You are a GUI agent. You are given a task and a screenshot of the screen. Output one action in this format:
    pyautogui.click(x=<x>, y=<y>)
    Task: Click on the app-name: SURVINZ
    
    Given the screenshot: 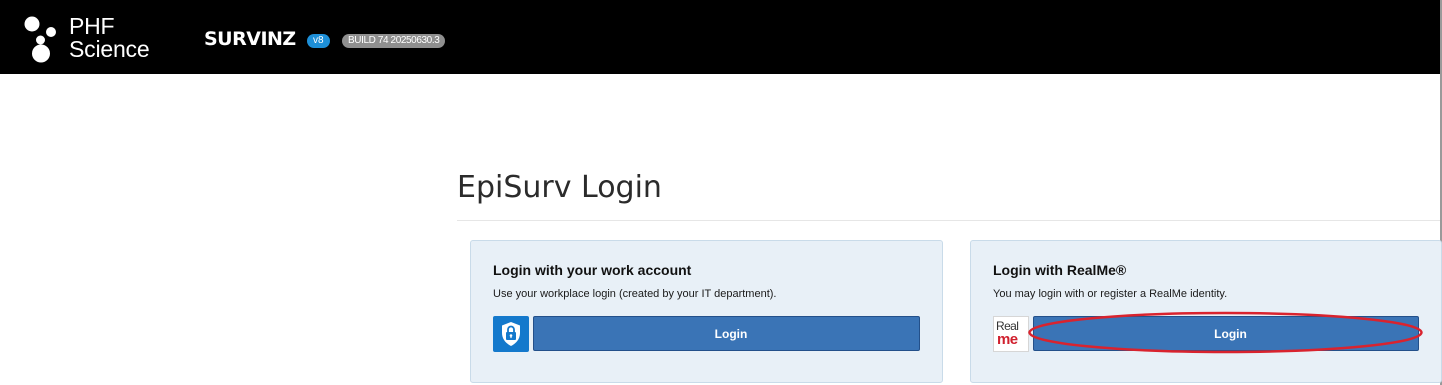 What is the action you would take?
    pyautogui.click(x=250, y=39)
    